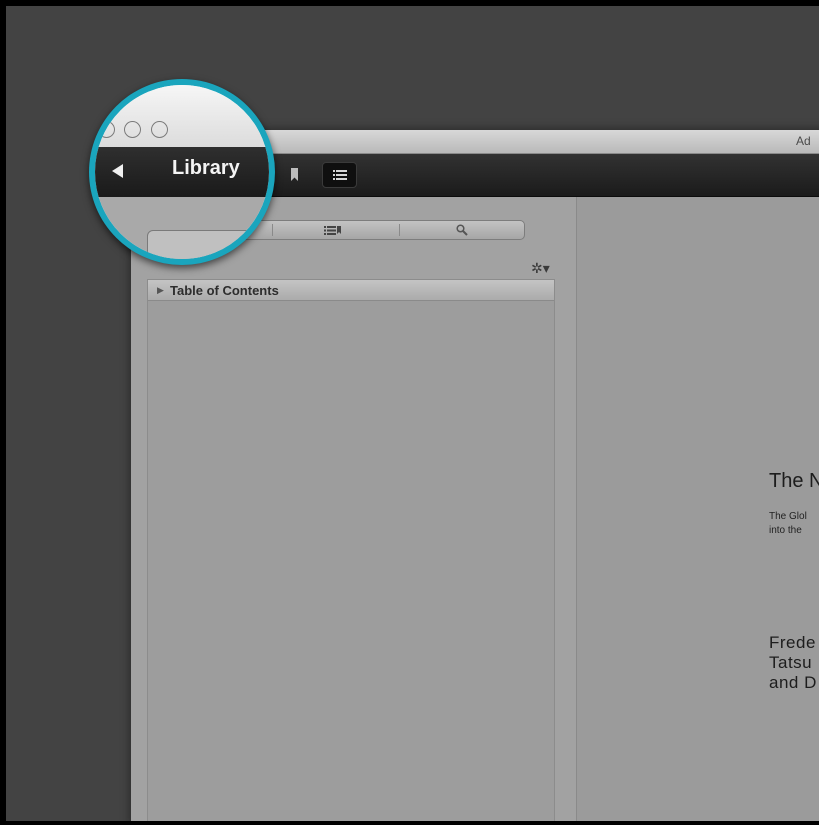 Image resolution: width=819 pixels, height=825 pixels. I want to click on search-icon, so click(462, 230).